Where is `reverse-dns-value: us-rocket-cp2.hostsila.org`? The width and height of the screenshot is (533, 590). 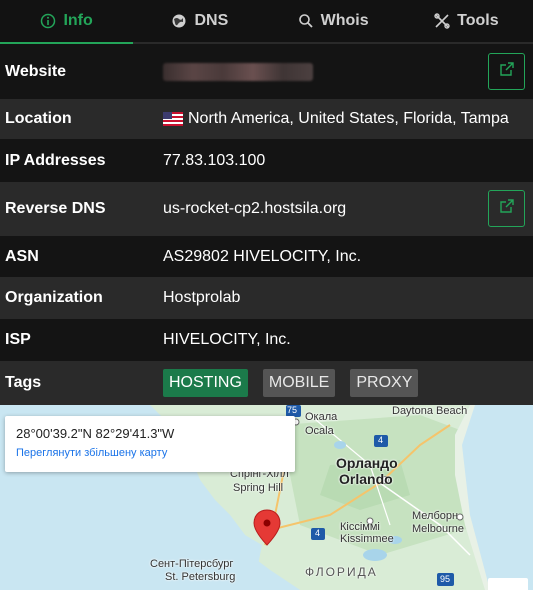
reverse-dns-value: us-rocket-cp2.hostsila.org is located at coordinates (255, 208).